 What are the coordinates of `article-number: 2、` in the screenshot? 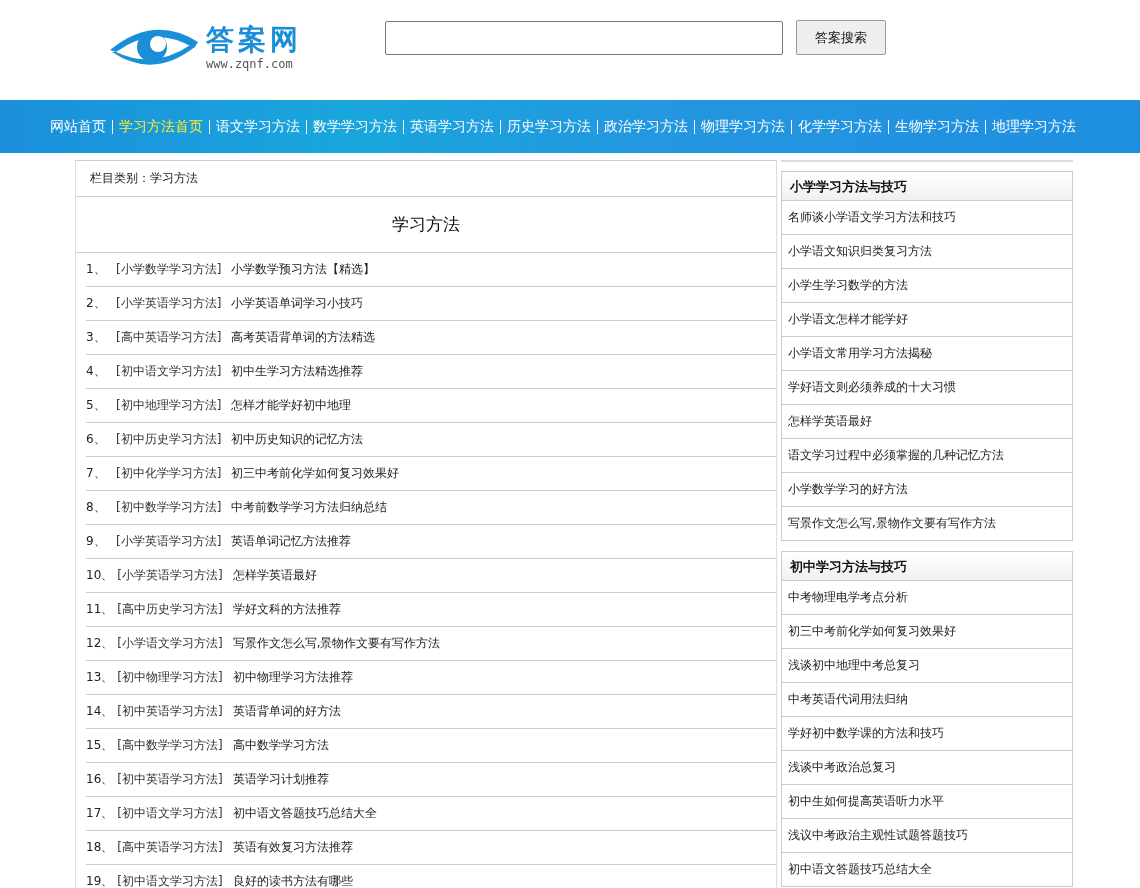 It's located at (96, 303).